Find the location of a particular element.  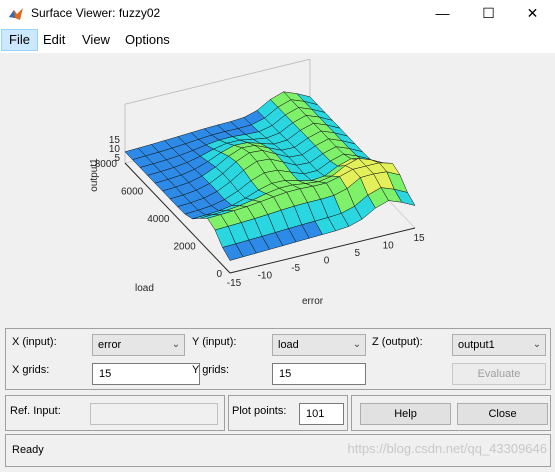

y-tick-label: 4000 is located at coordinates (158, 219).